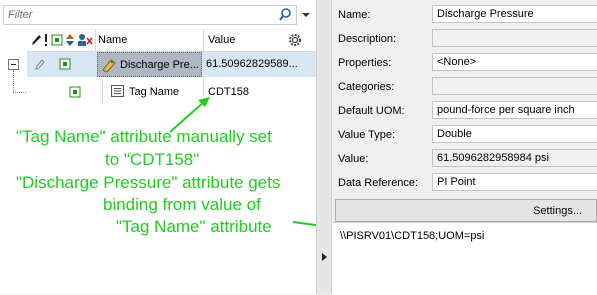 Image resolution: width=597 pixels, height=295 pixels. What do you see at coordinates (514, 158) in the screenshot?
I see `value-field: 61.5096282958984 psi` at bounding box center [514, 158].